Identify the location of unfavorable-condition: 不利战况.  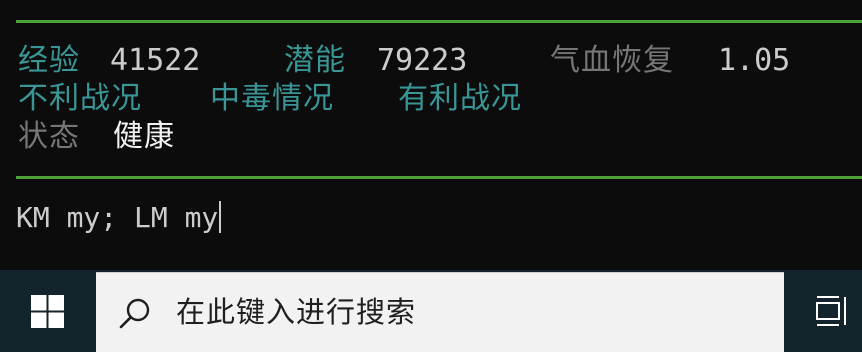
(80, 98).